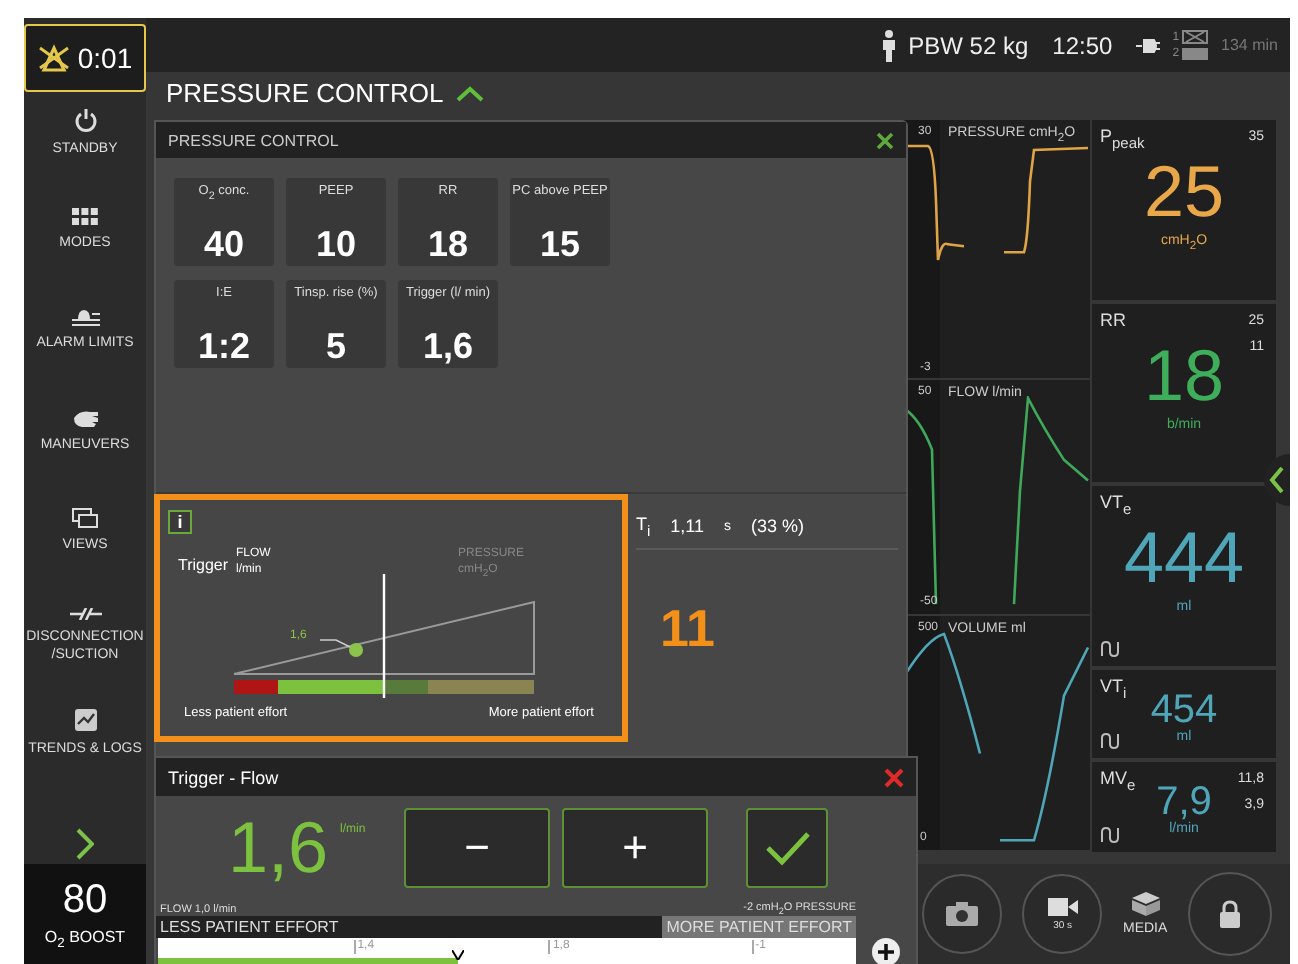  What do you see at coordinates (1184, 709) in the screenshot?
I see `metric-value: 454` at bounding box center [1184, 709].